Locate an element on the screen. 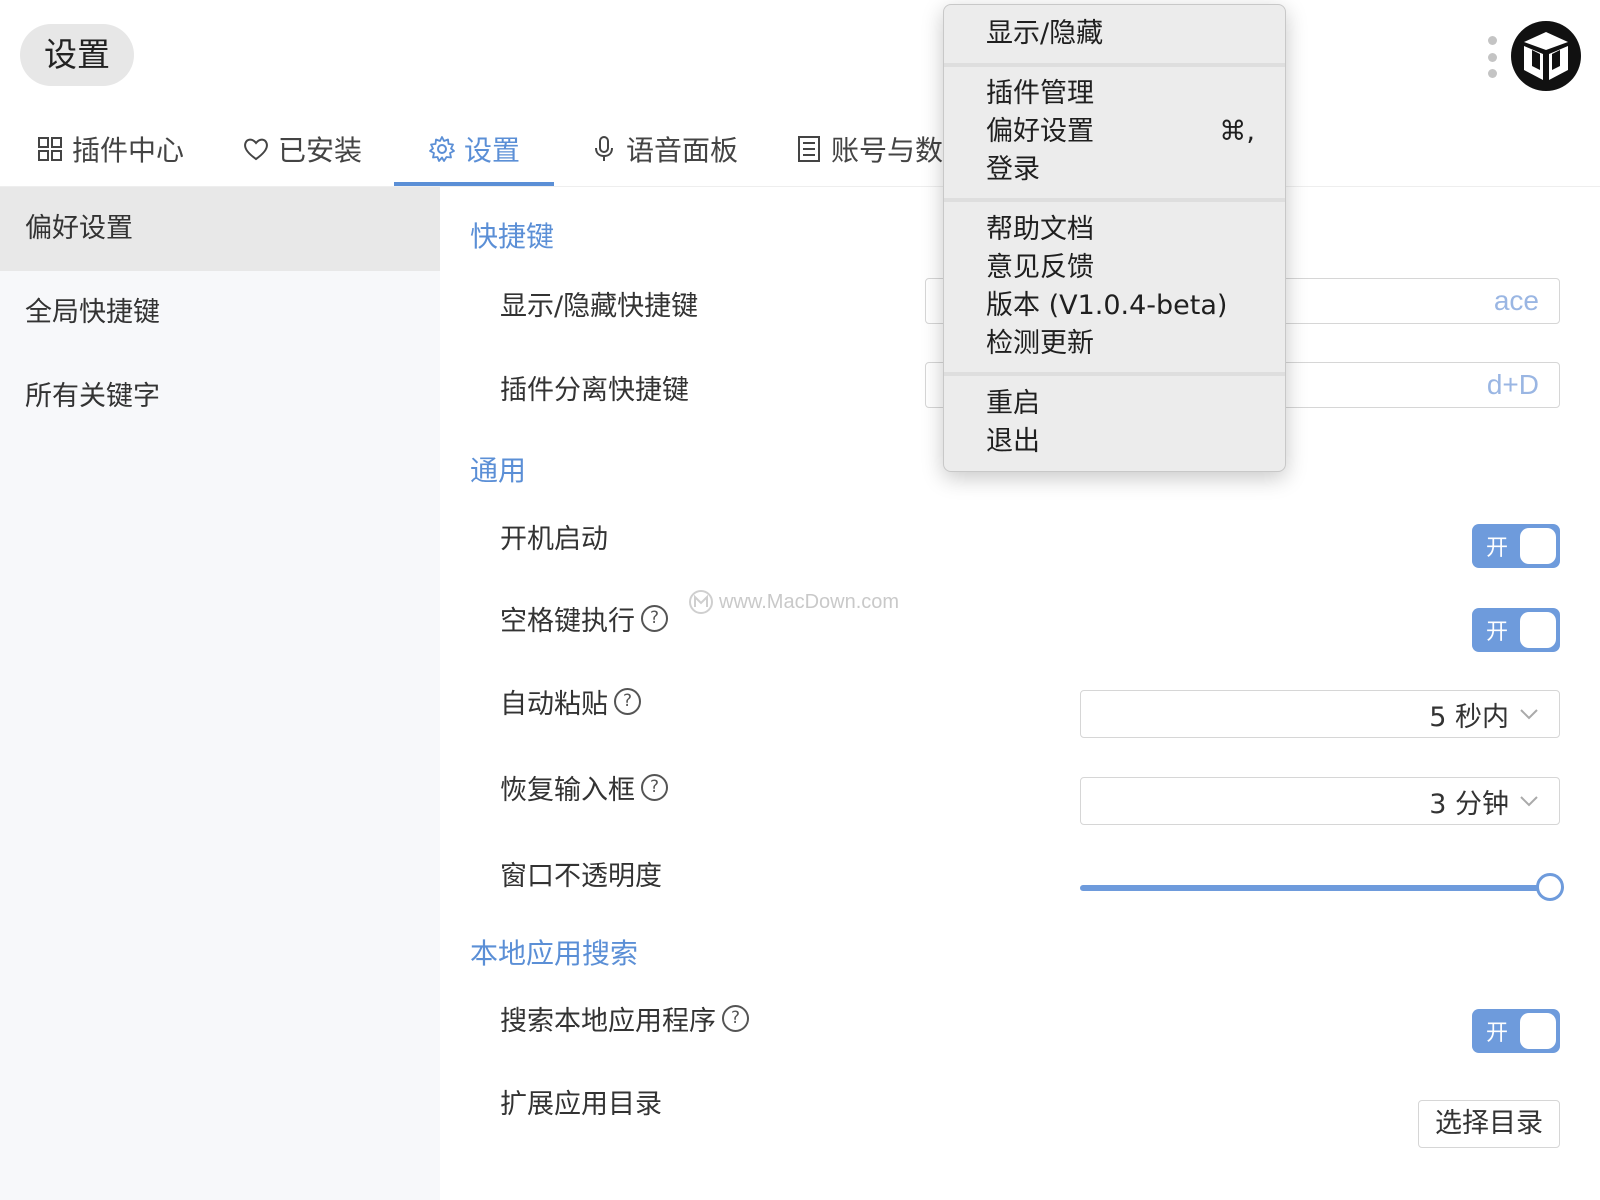  watermark-logo-icon is located at coordinates (701, 602).